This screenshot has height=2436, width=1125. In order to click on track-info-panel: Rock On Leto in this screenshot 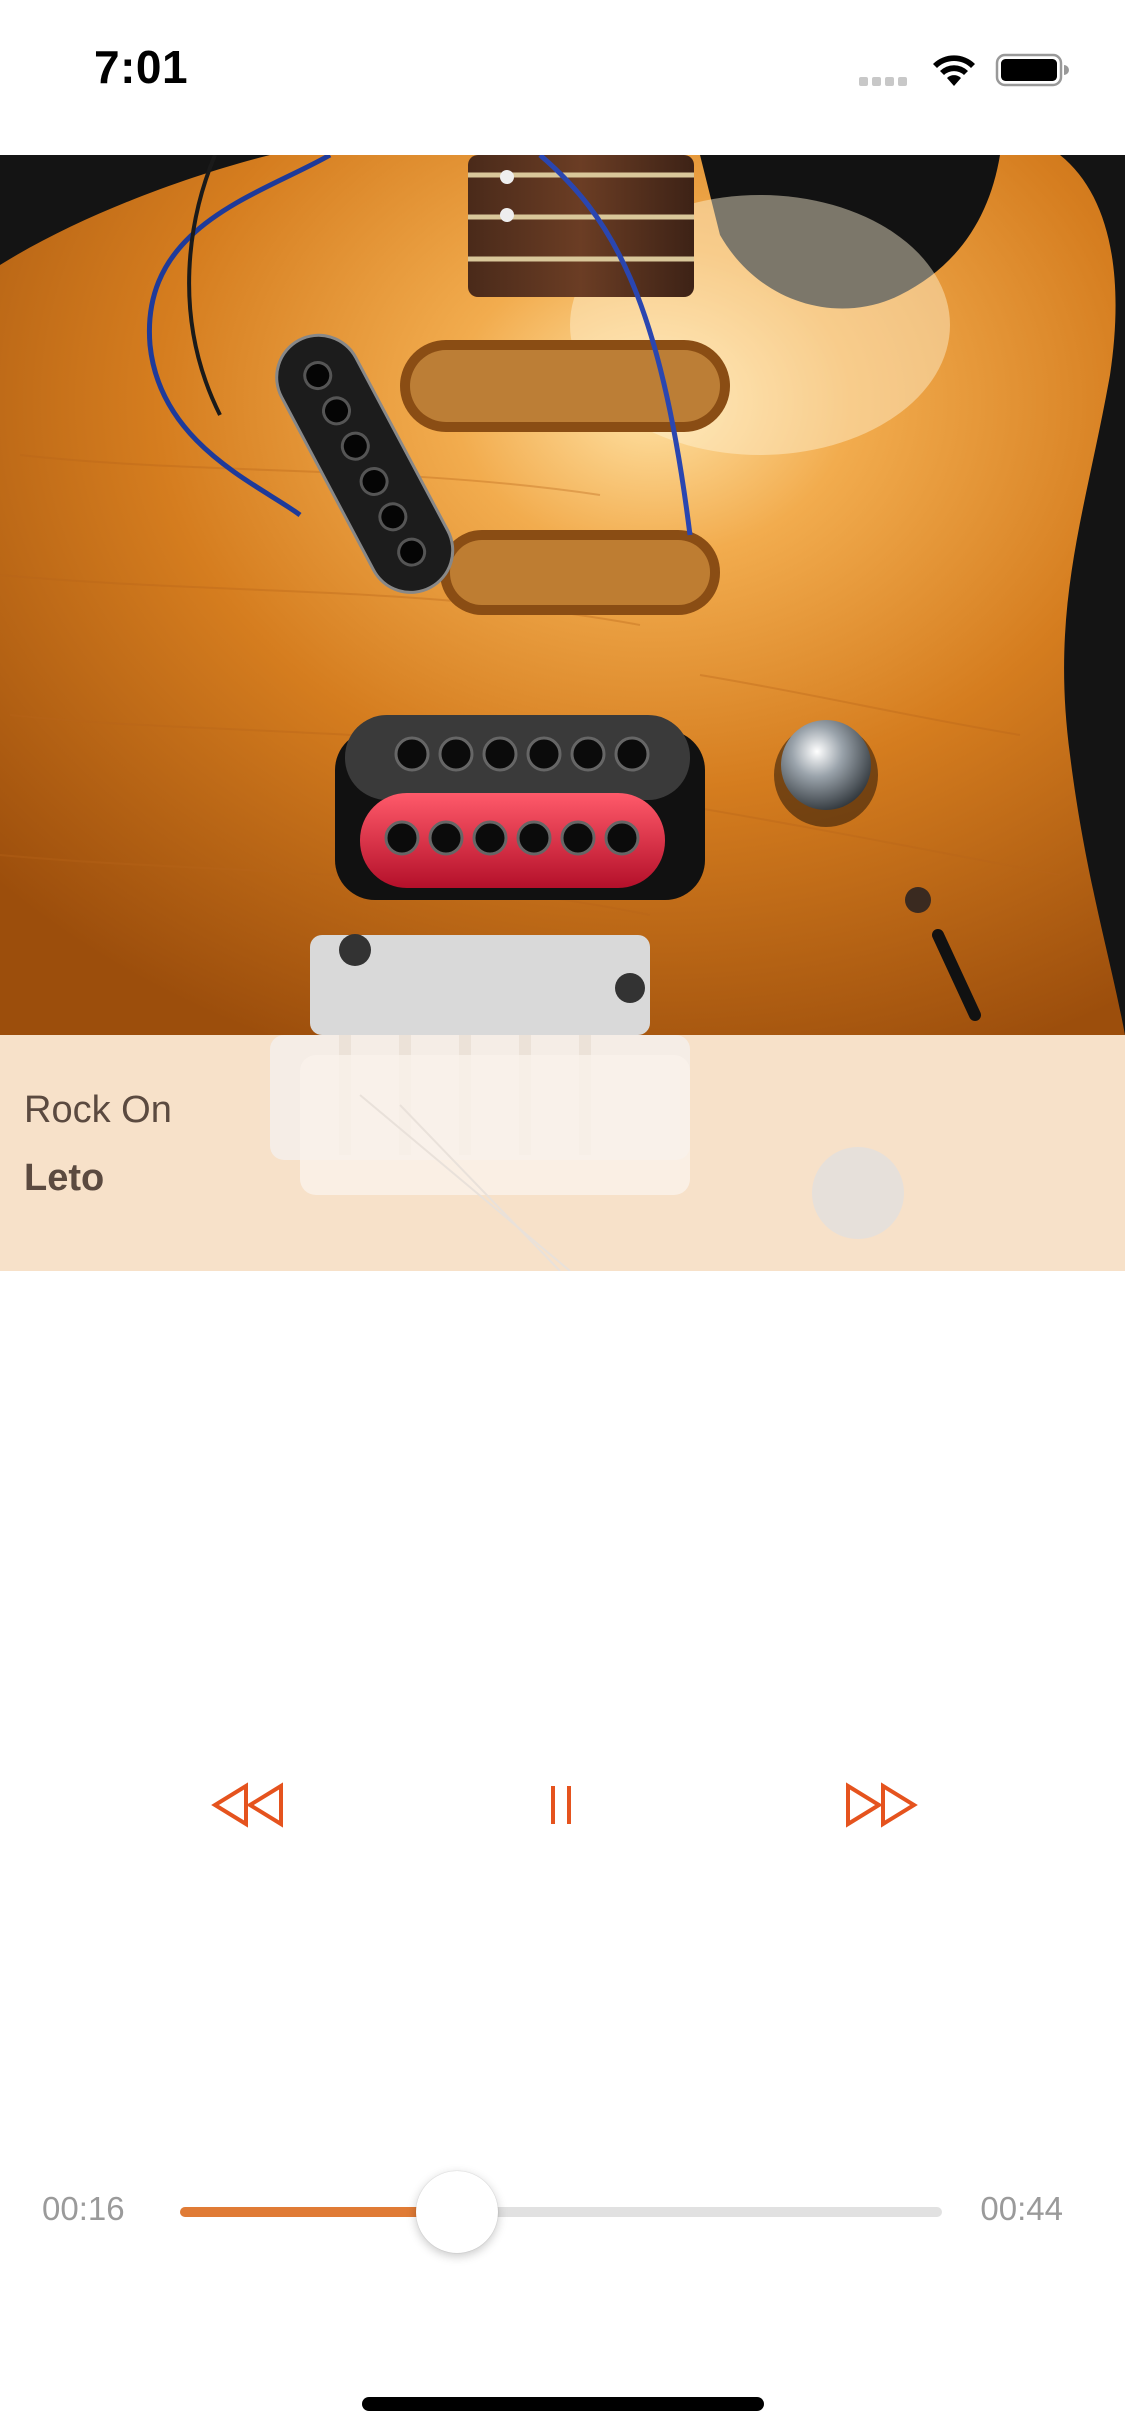, I will do `click(562, 1153)`.